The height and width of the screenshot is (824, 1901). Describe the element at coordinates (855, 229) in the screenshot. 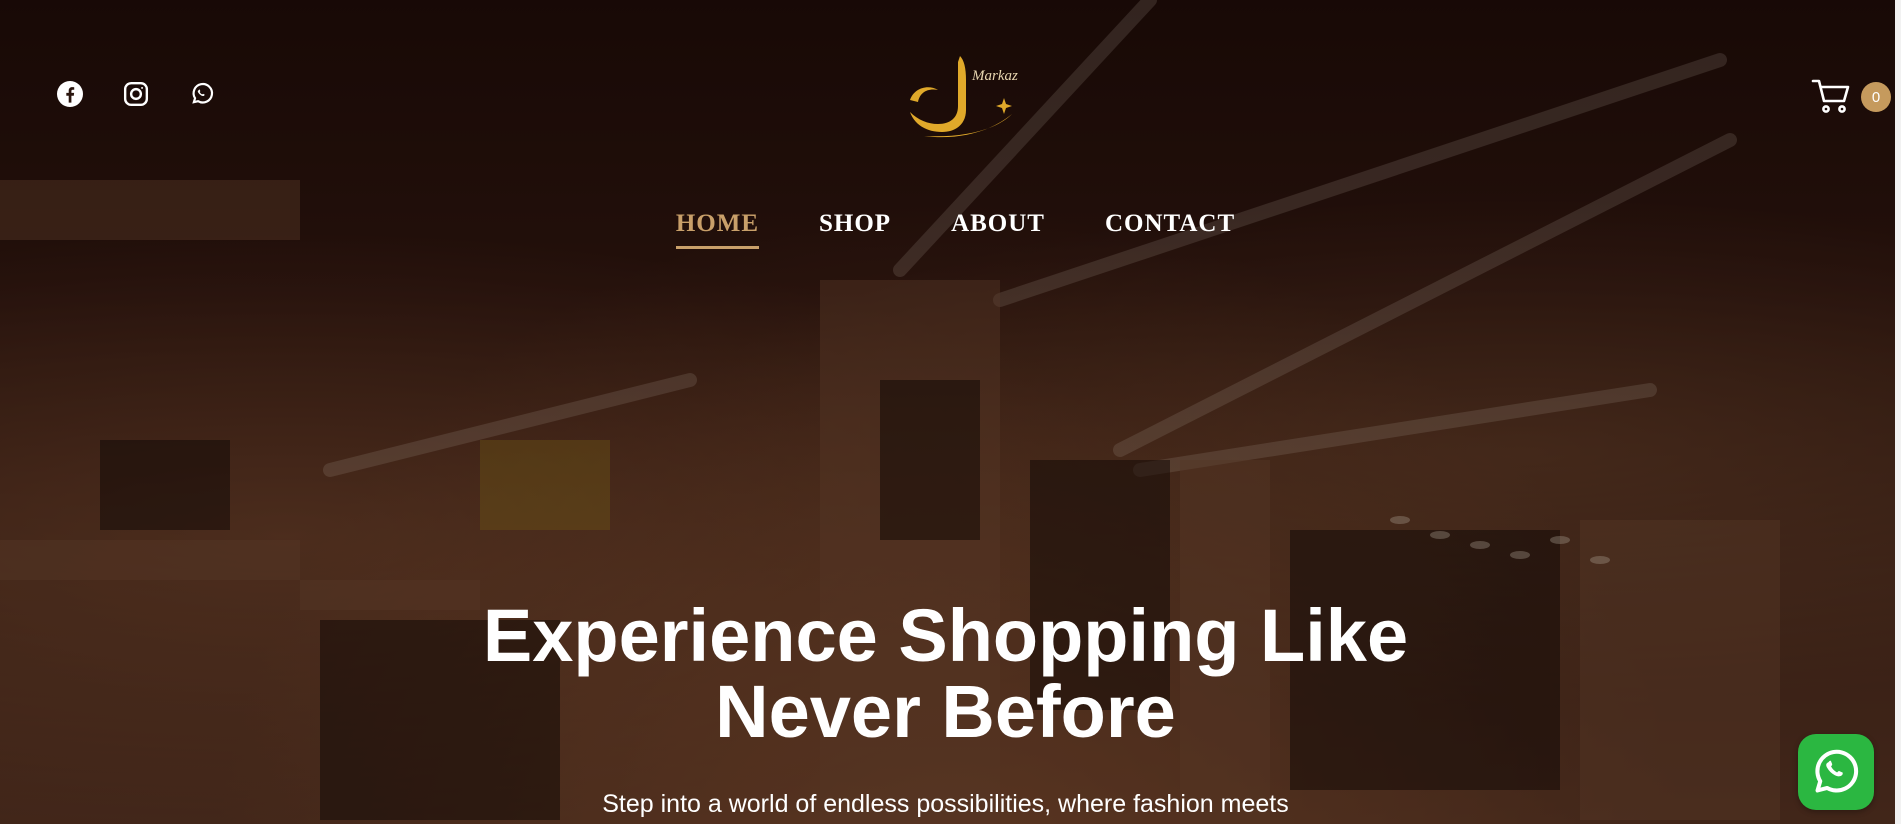

I see `nav-item-shop: SHOP` at that location.